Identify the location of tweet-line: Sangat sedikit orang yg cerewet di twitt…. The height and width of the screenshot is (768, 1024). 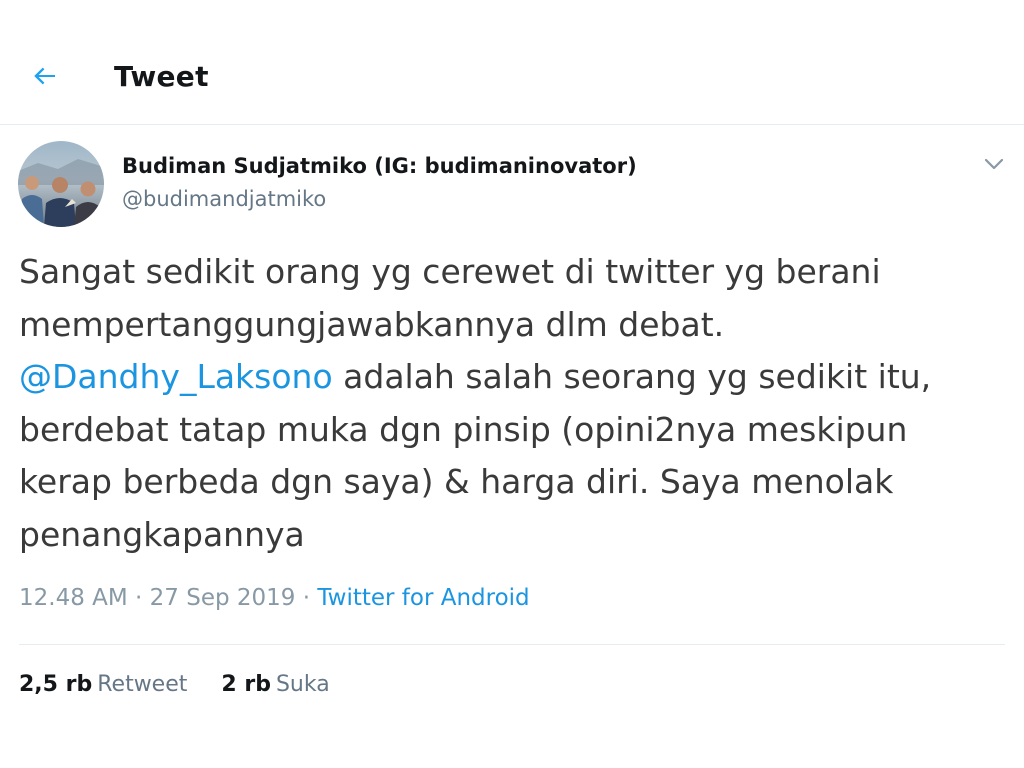
(450, 271).